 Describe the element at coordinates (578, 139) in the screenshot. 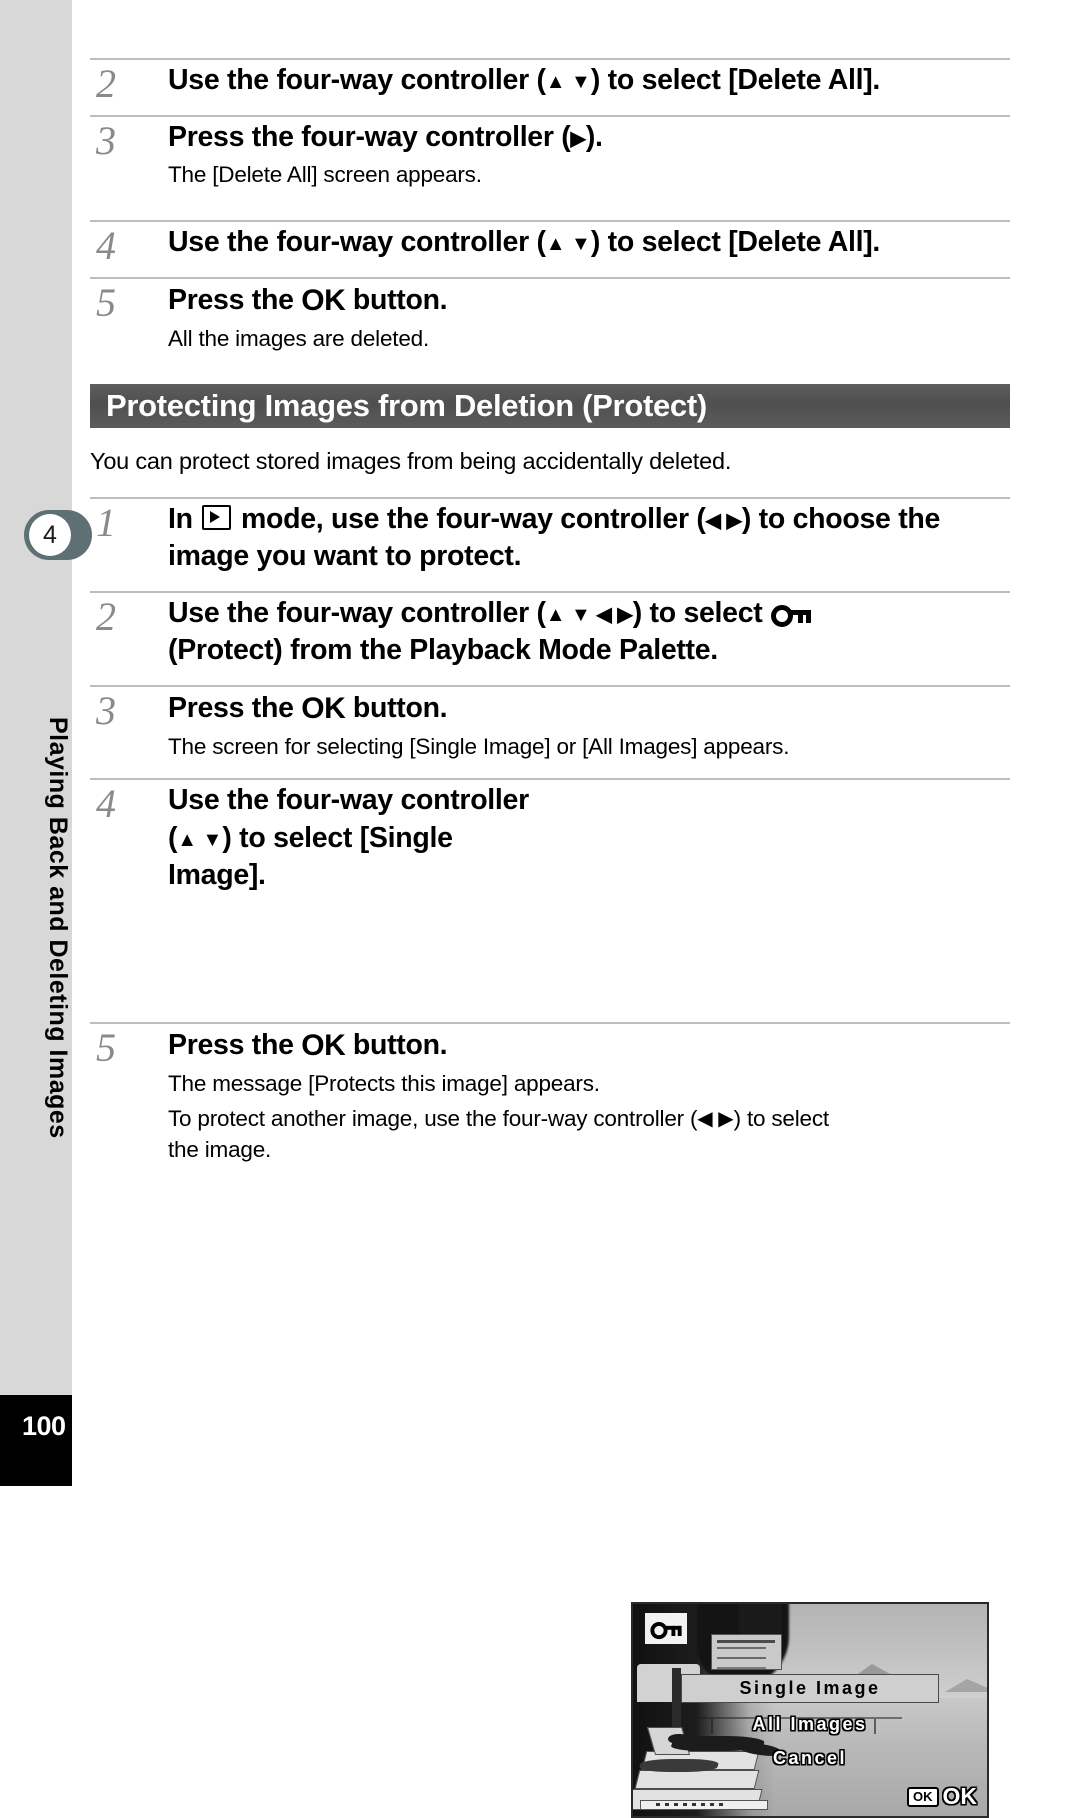

I see `four-way-controller-icon: ▶` at that location.